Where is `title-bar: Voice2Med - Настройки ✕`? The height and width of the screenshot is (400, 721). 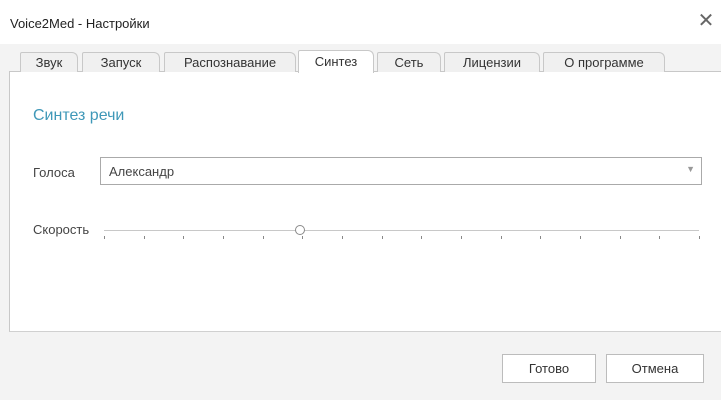 title-bar: Voice2Med - Настройки ✕ is located at coordinates (360, 22).